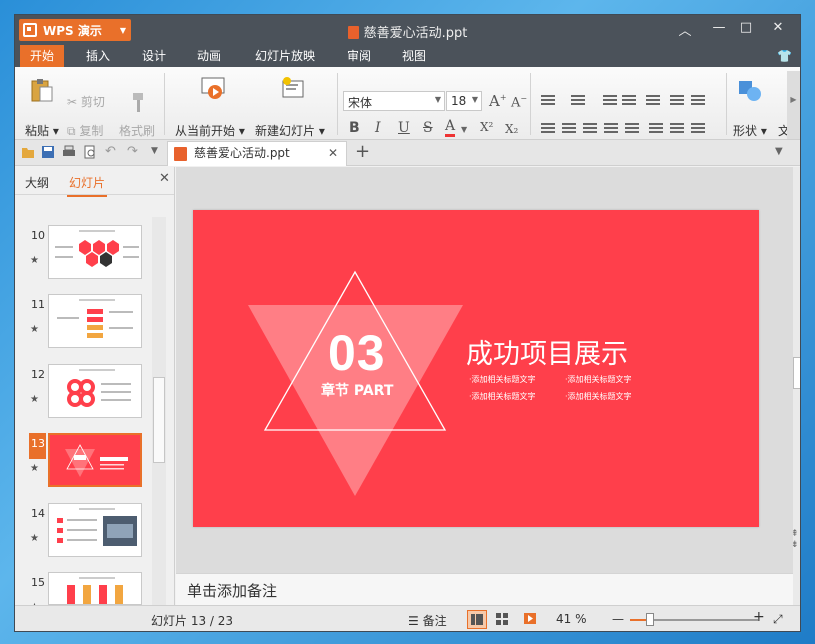  I want to click on maximize-button: □, so click(746, 27).